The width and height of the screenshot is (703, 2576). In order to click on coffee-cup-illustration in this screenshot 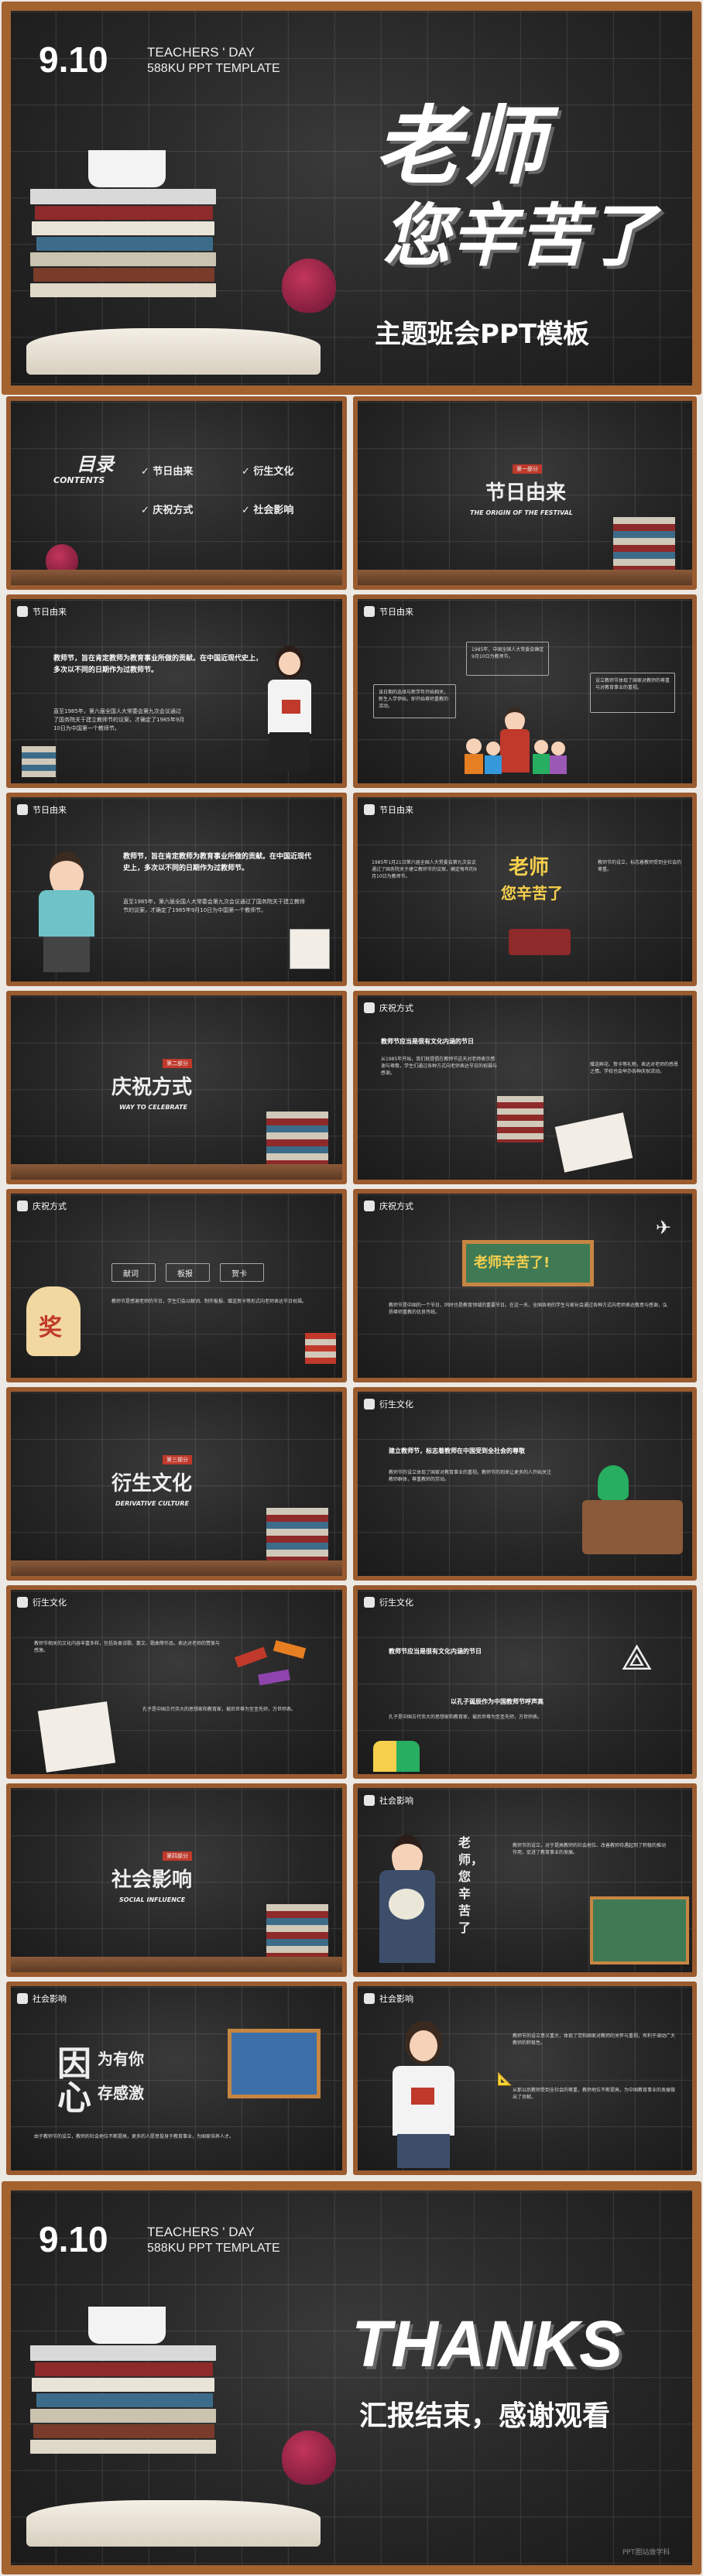, I will do `click(127, 168)`.